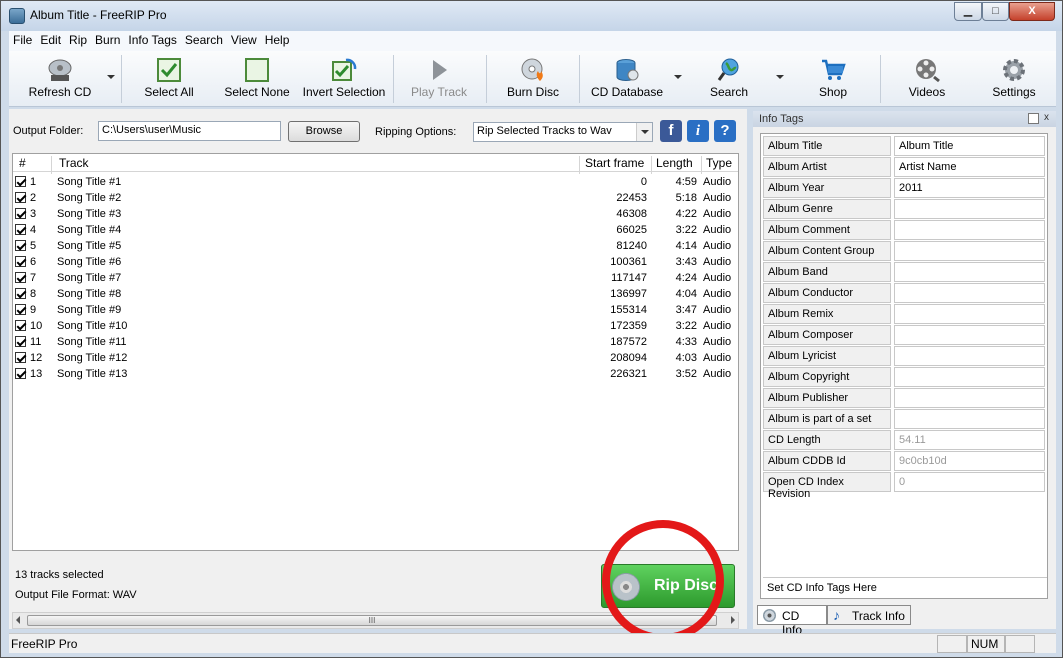 Image resolution: width=1063 pixels, height=658 pixels. What do you see at coordinates (1033, 118) in the screenshot?
I see `float-panel-icon` at bounding box center [1033, 118].